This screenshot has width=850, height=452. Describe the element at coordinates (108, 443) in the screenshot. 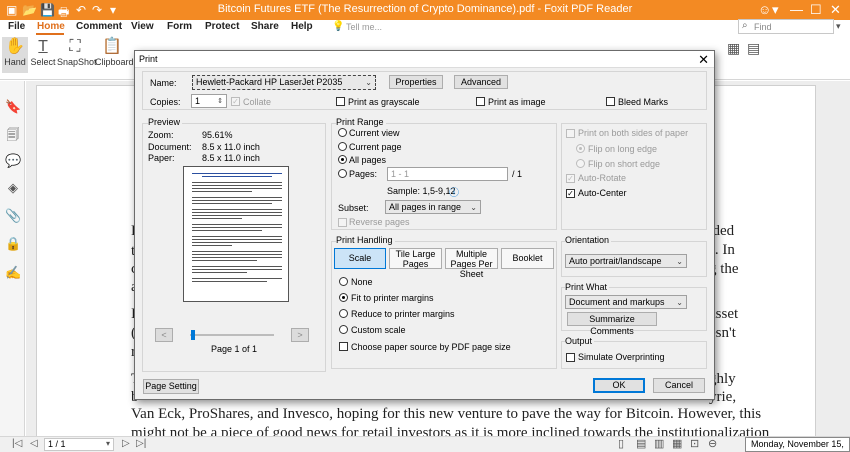

I see `page-dropdown-icon: ▾` at that location.